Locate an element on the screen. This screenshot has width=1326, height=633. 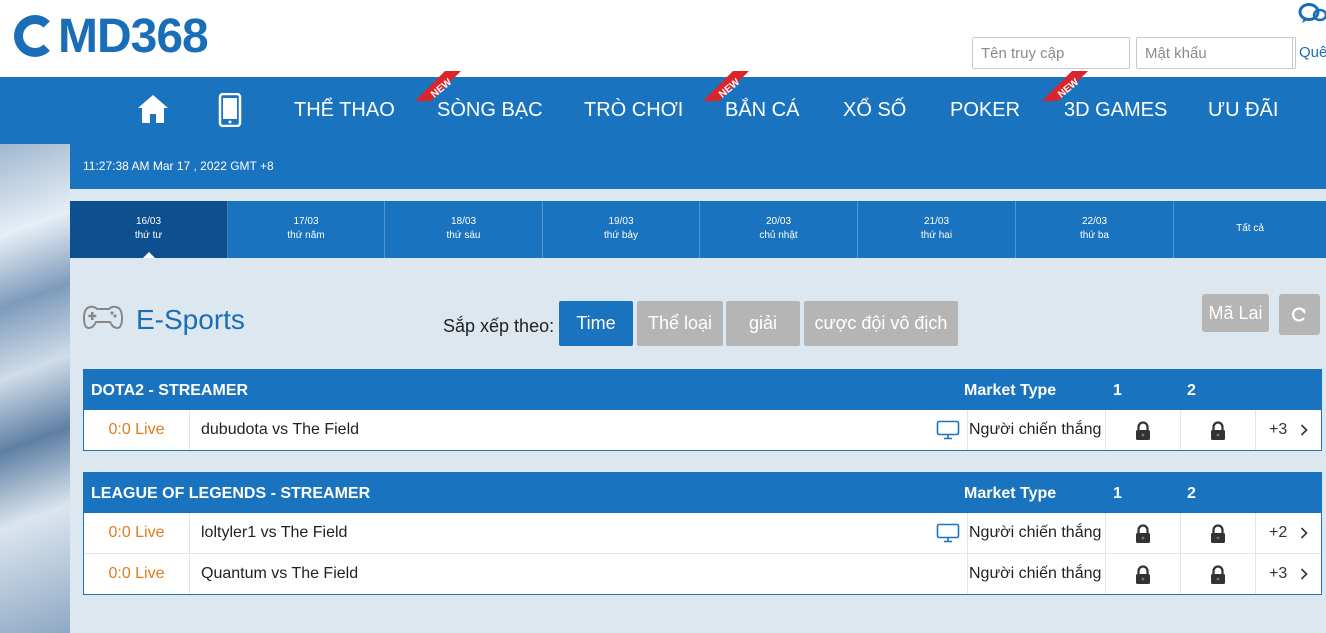
username-input is located at coordinates (1051, 53).